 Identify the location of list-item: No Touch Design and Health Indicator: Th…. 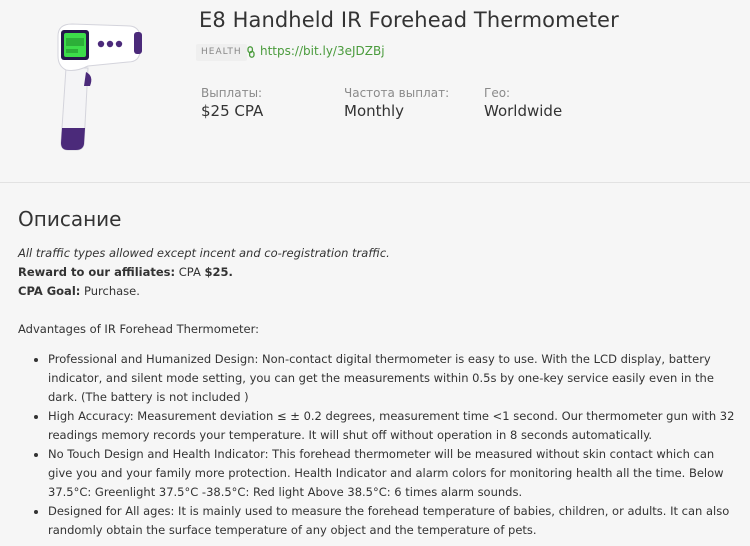
(393, 473).